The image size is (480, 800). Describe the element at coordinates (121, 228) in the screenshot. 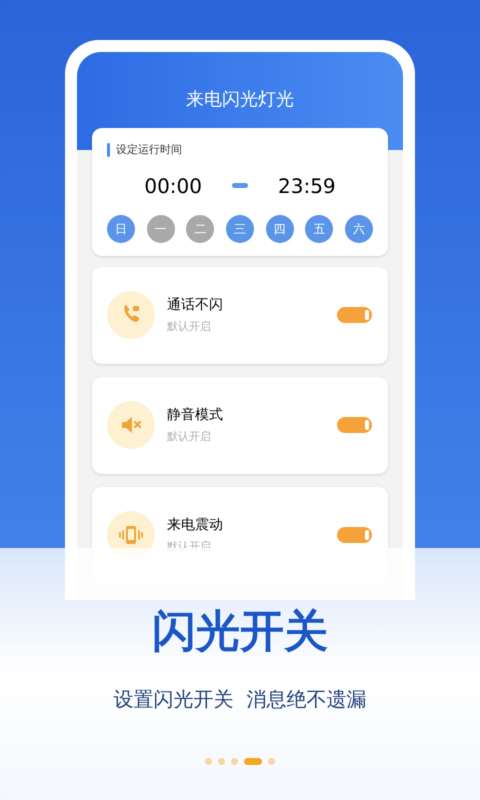

I see `weekday-toggle: 日` at that location.